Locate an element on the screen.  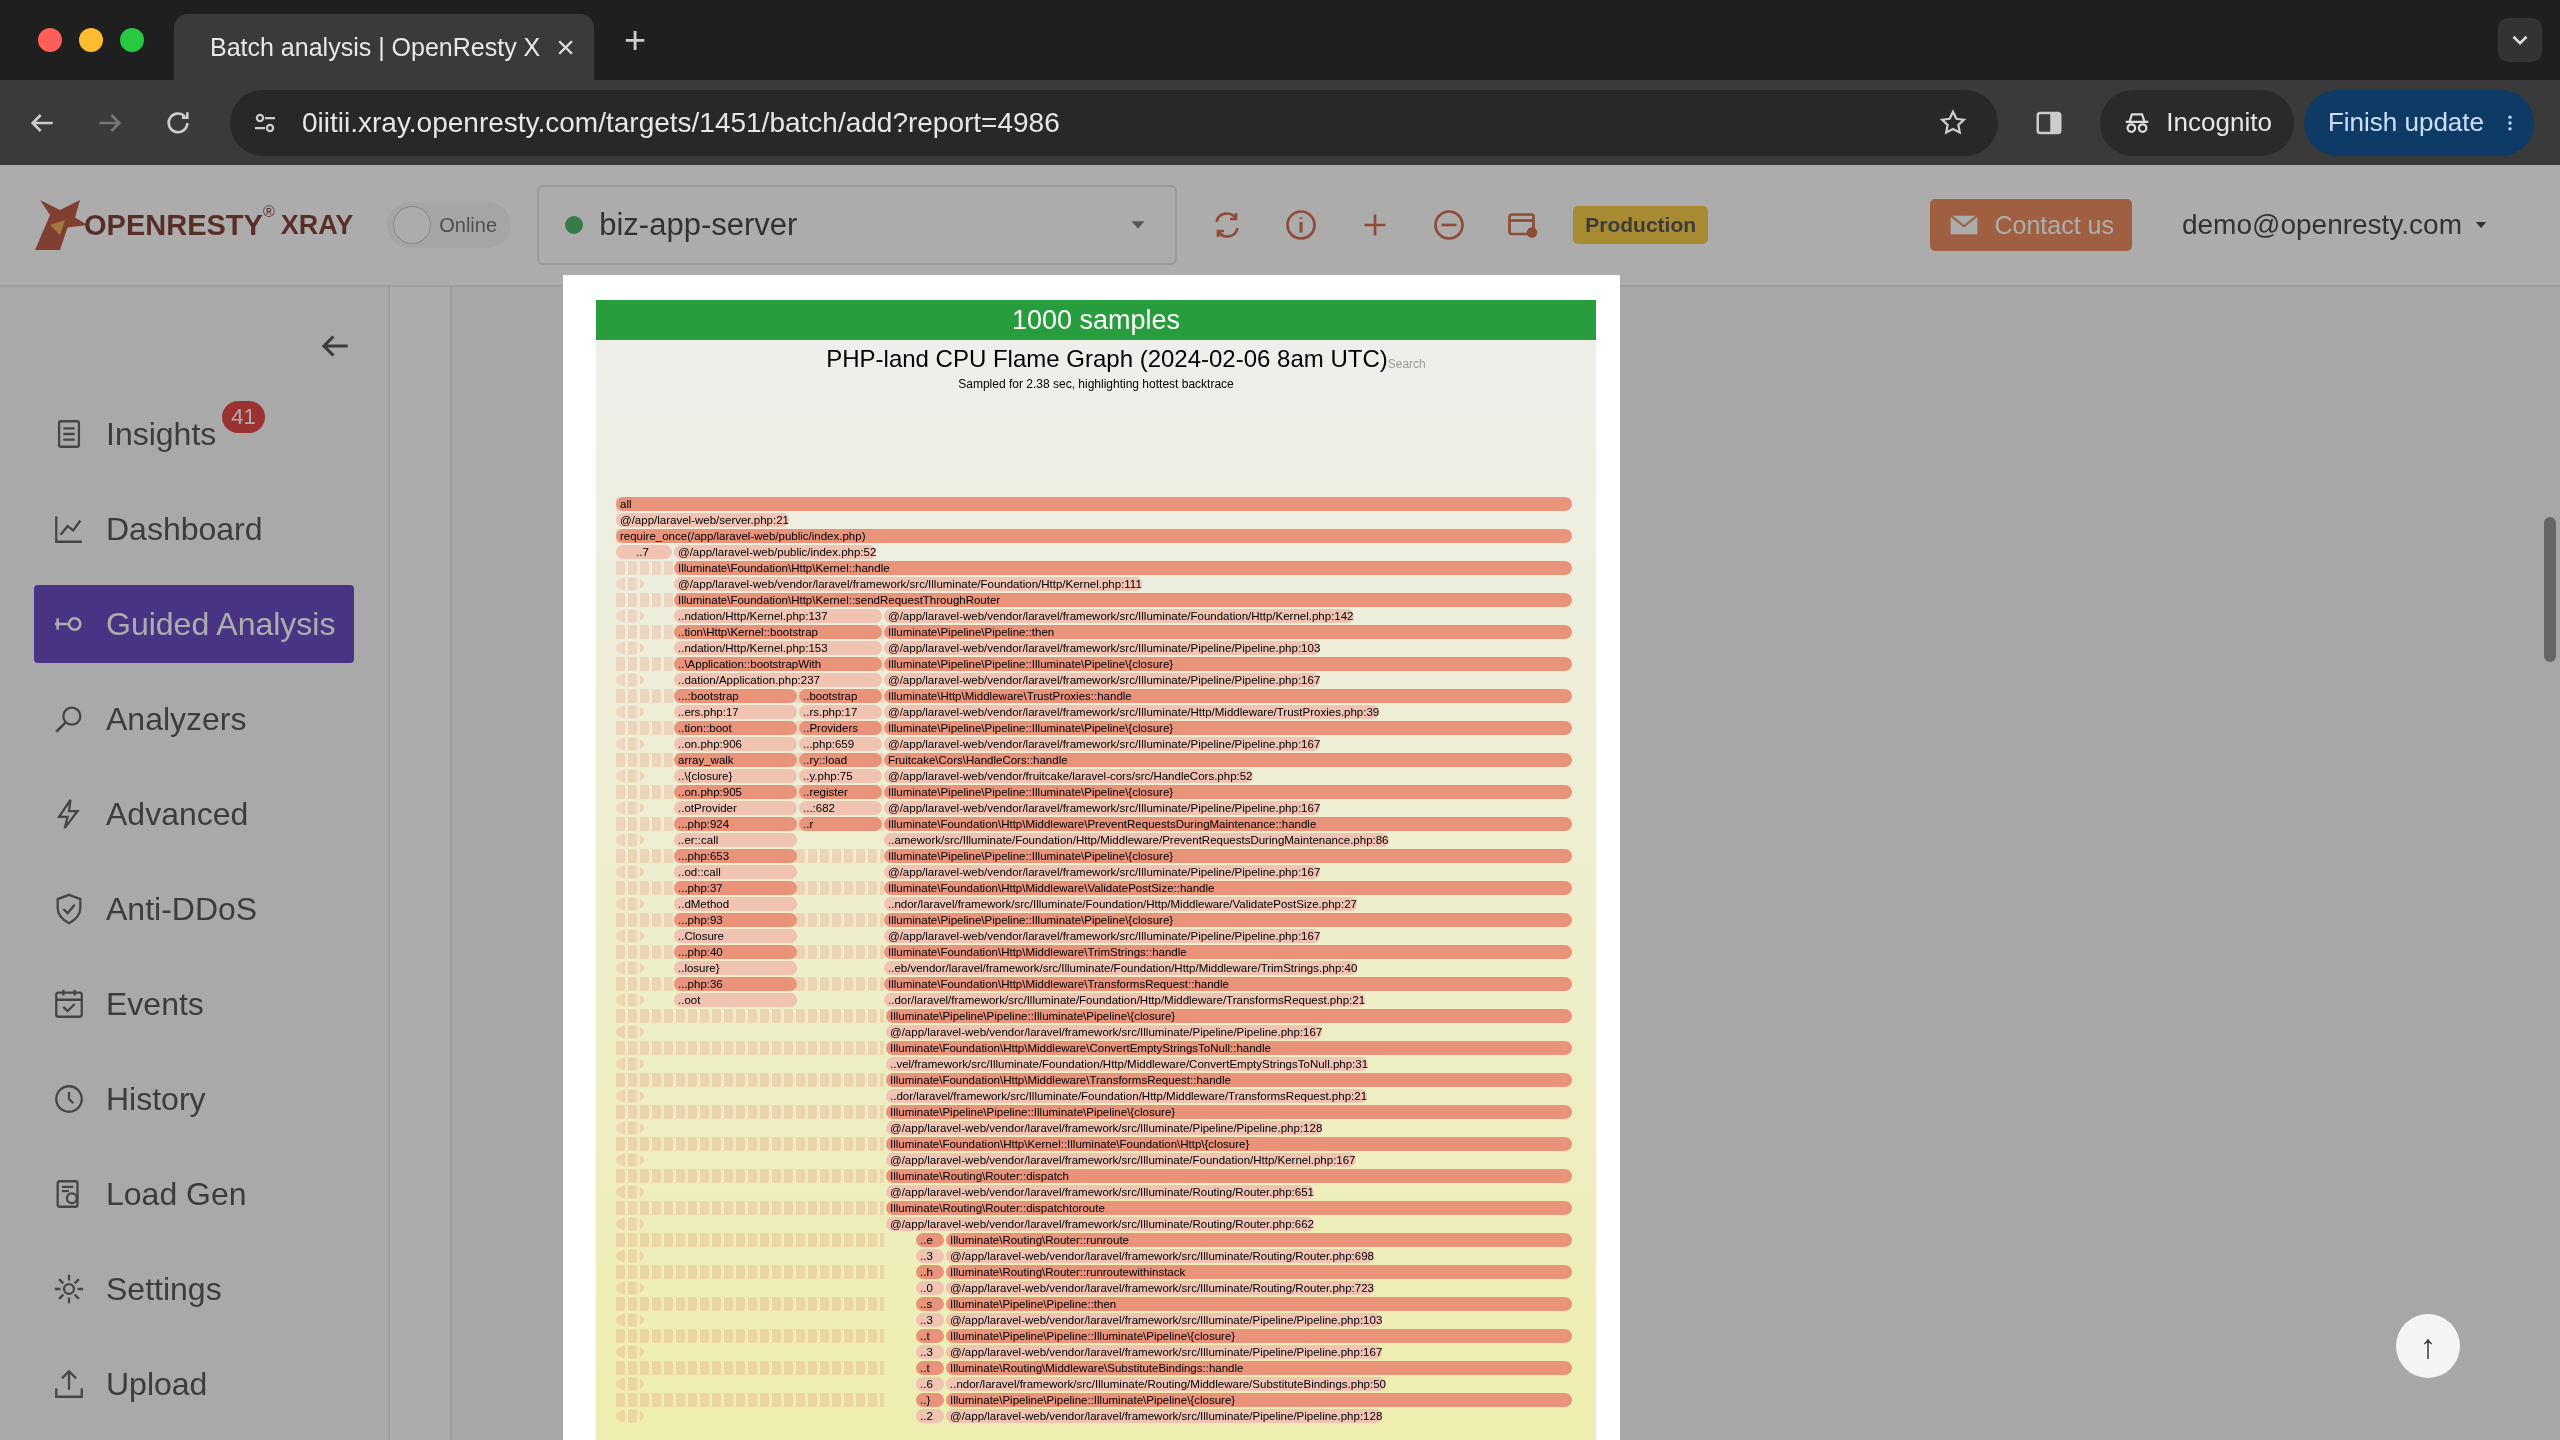
new-tab-button: + is located at coordinates (635, 40).